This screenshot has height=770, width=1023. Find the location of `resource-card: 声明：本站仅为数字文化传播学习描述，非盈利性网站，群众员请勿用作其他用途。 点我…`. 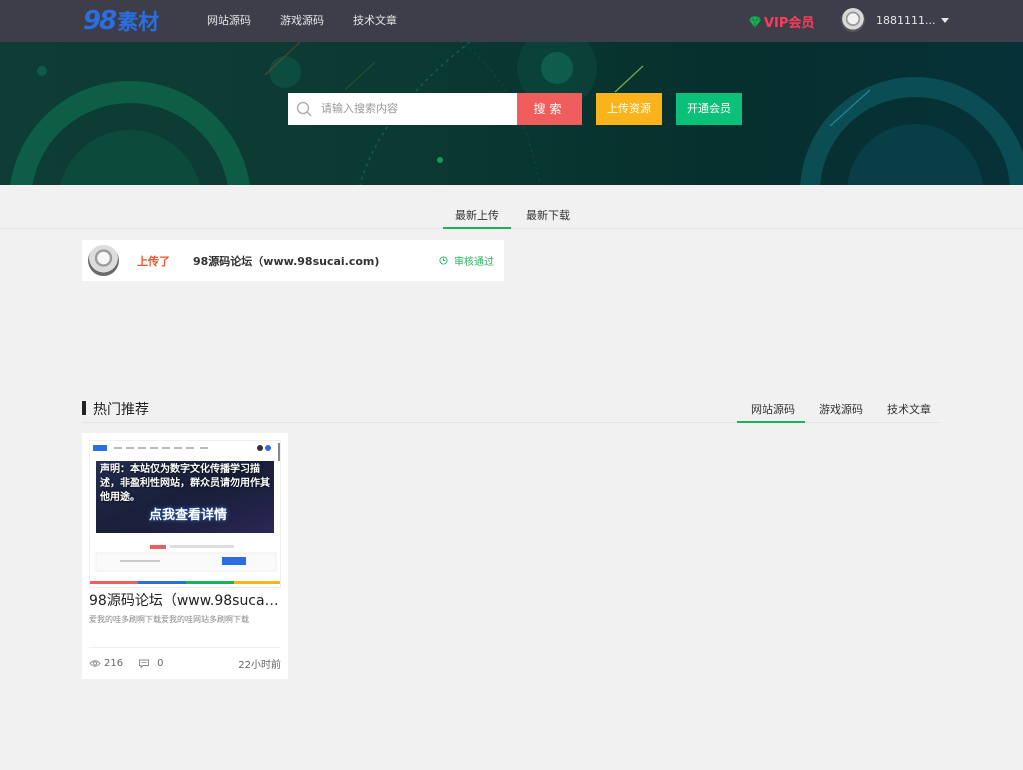

resource-card: 声明：本站仅为数字文化传播学习描述，非盈利性网站，群众员请勿用作其他用途。 点我… is located at coordinates (185, 556).